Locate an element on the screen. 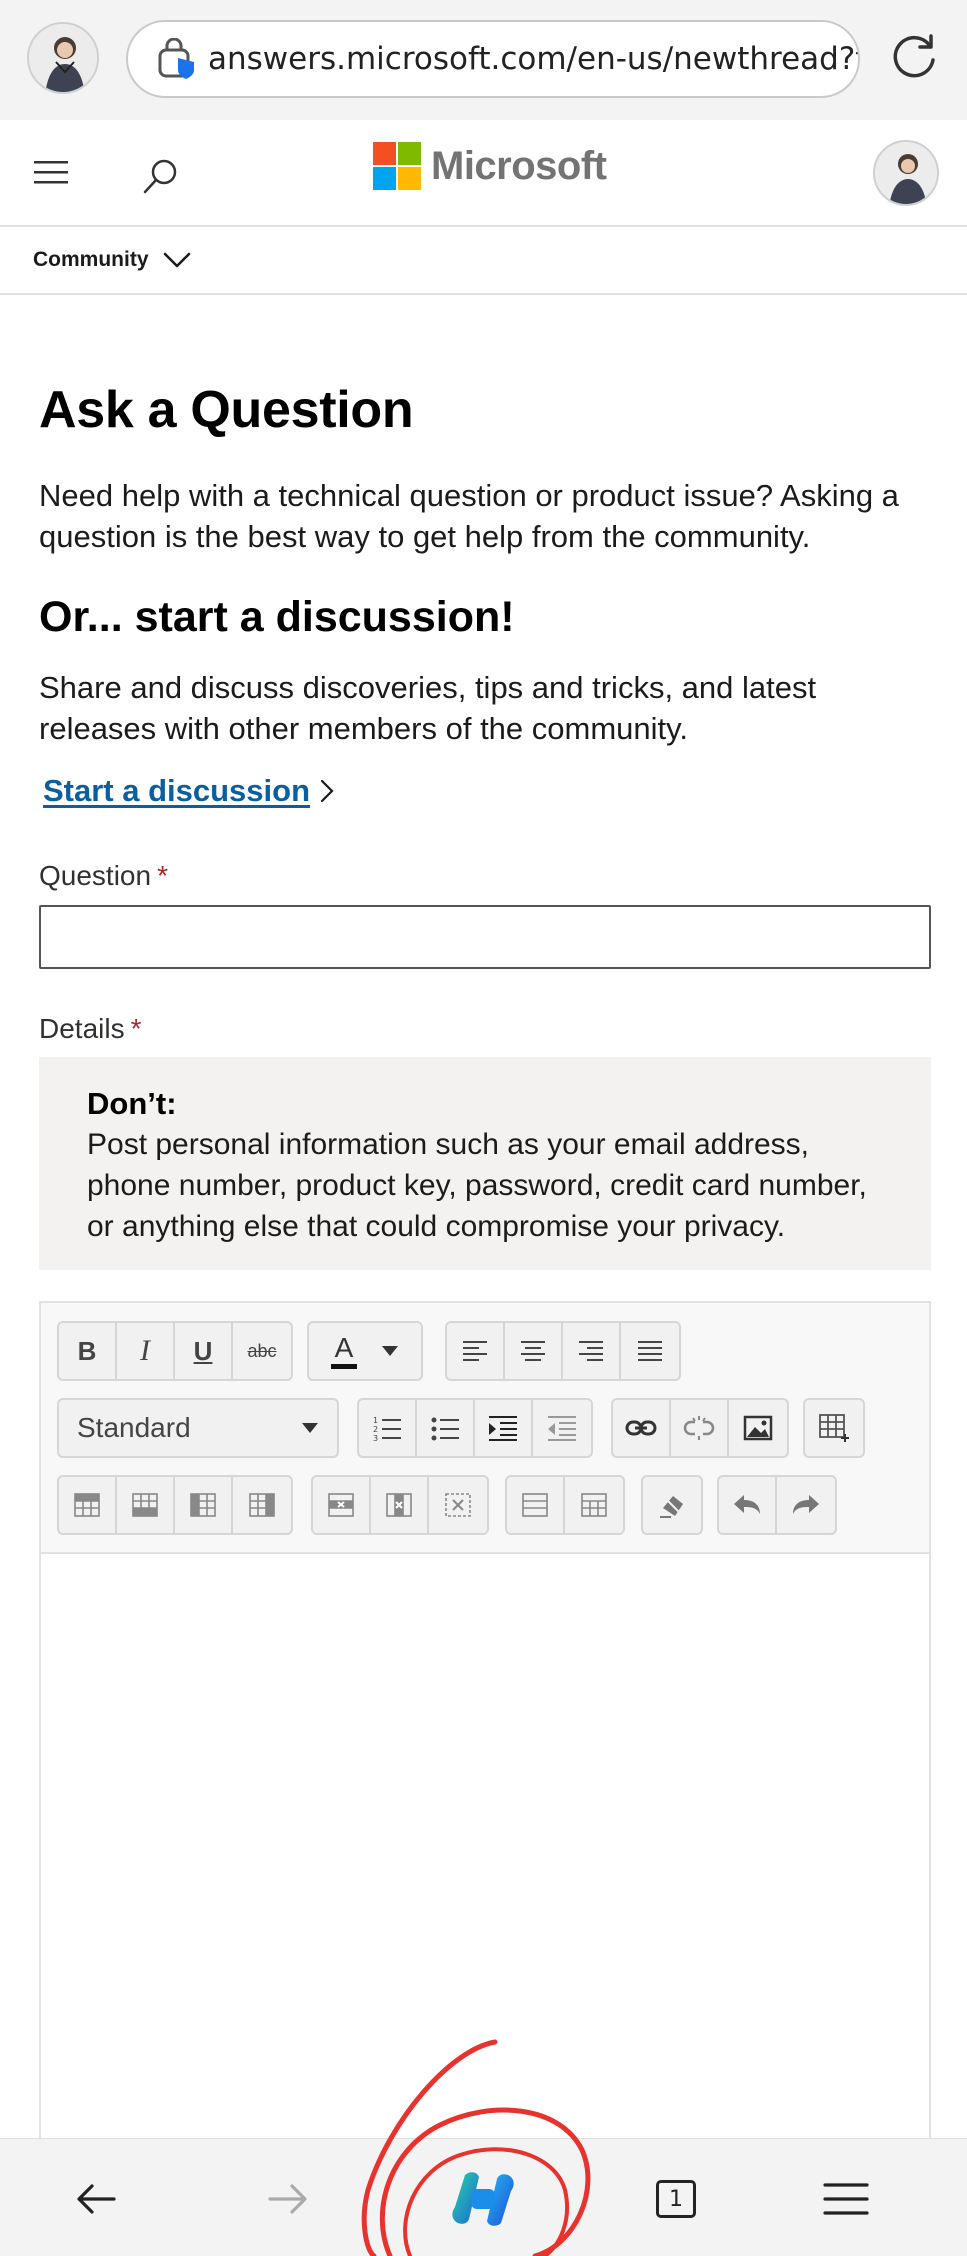  back-arrow-icon is located at coordinates (96, 2199).